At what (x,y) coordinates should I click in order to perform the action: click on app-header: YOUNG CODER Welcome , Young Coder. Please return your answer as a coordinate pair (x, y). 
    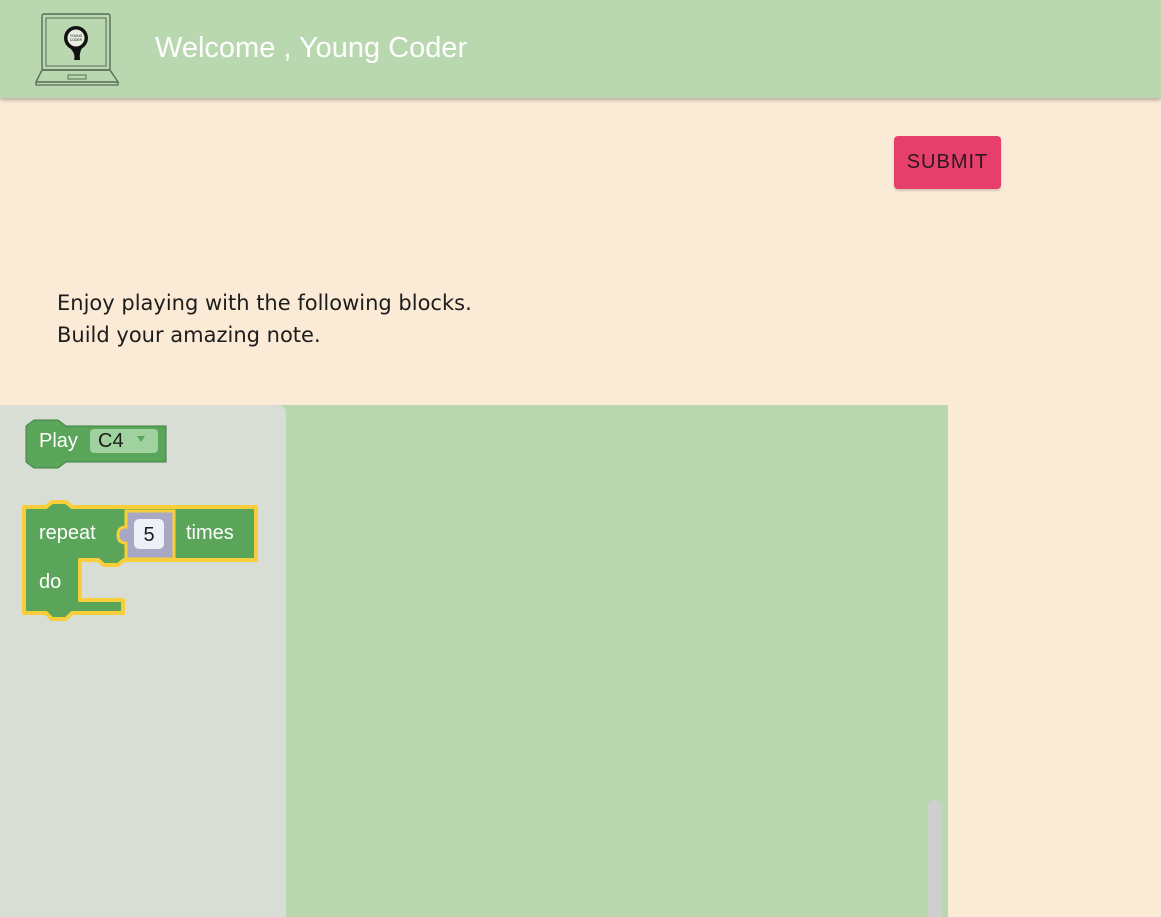
    Looking at the image, I should click on (580, 49).